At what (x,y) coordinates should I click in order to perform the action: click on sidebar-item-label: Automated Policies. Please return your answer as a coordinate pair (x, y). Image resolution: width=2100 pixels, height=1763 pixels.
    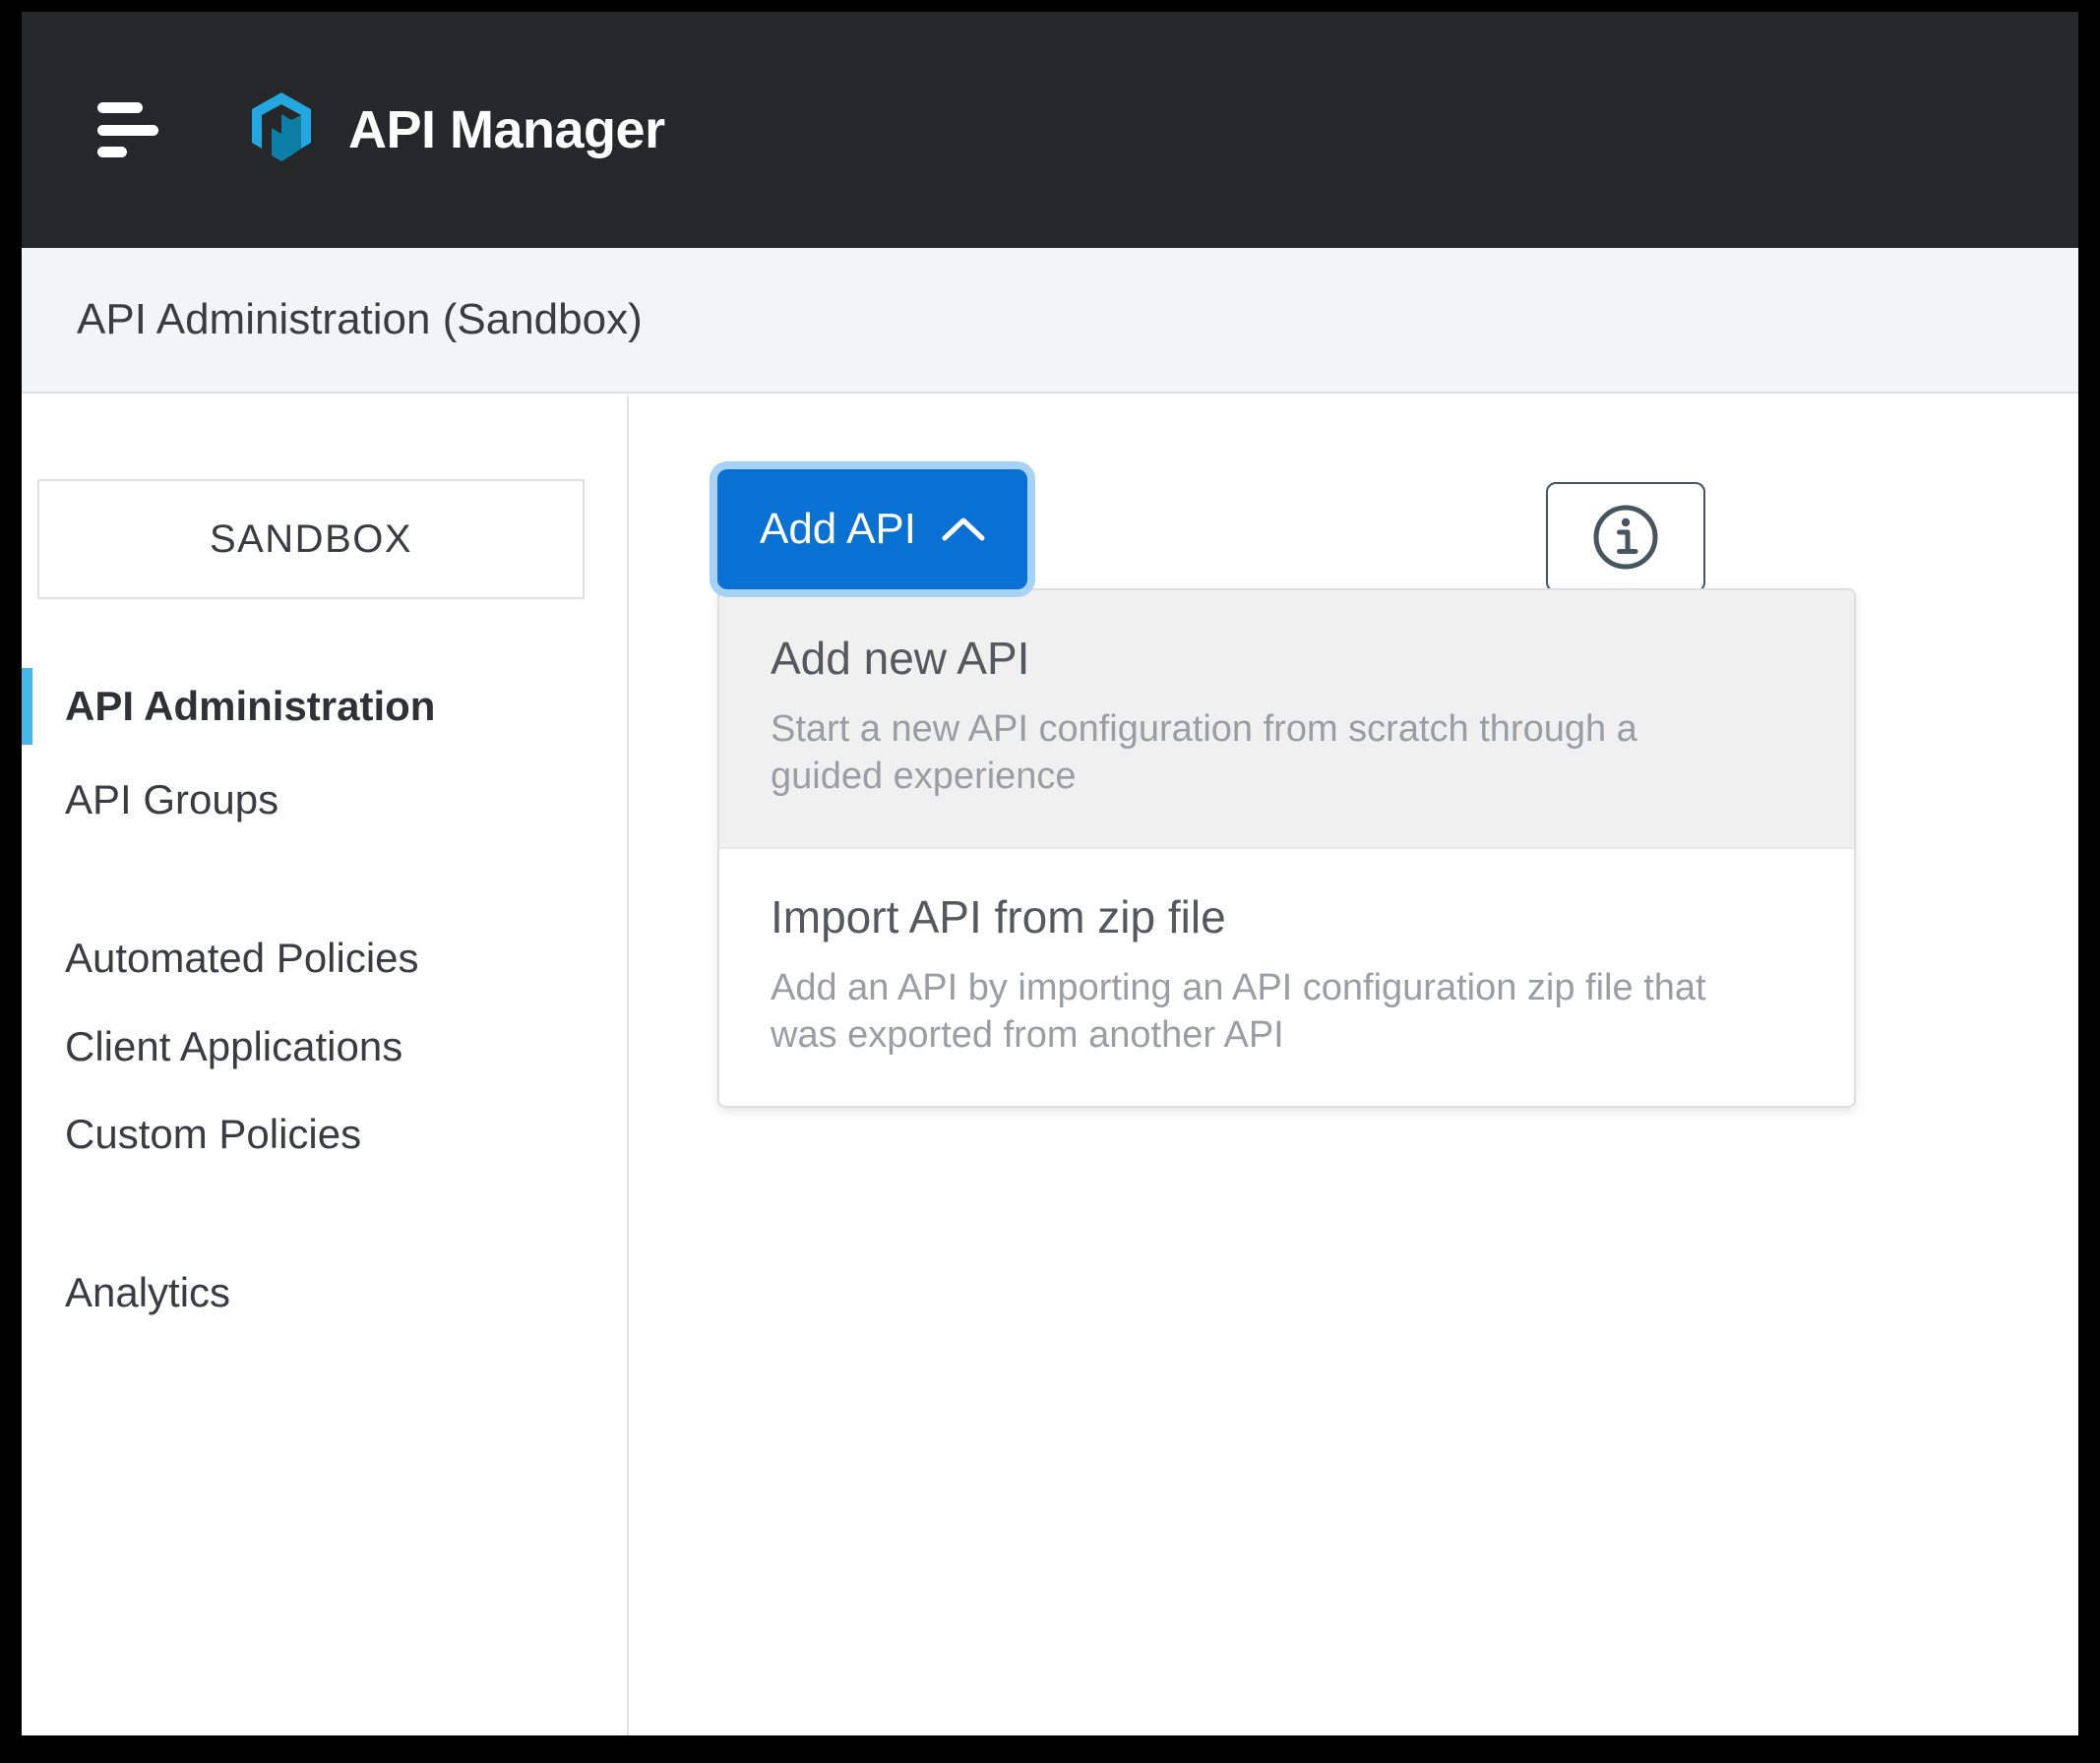
    Looking at the image, I should click on (242, 958).